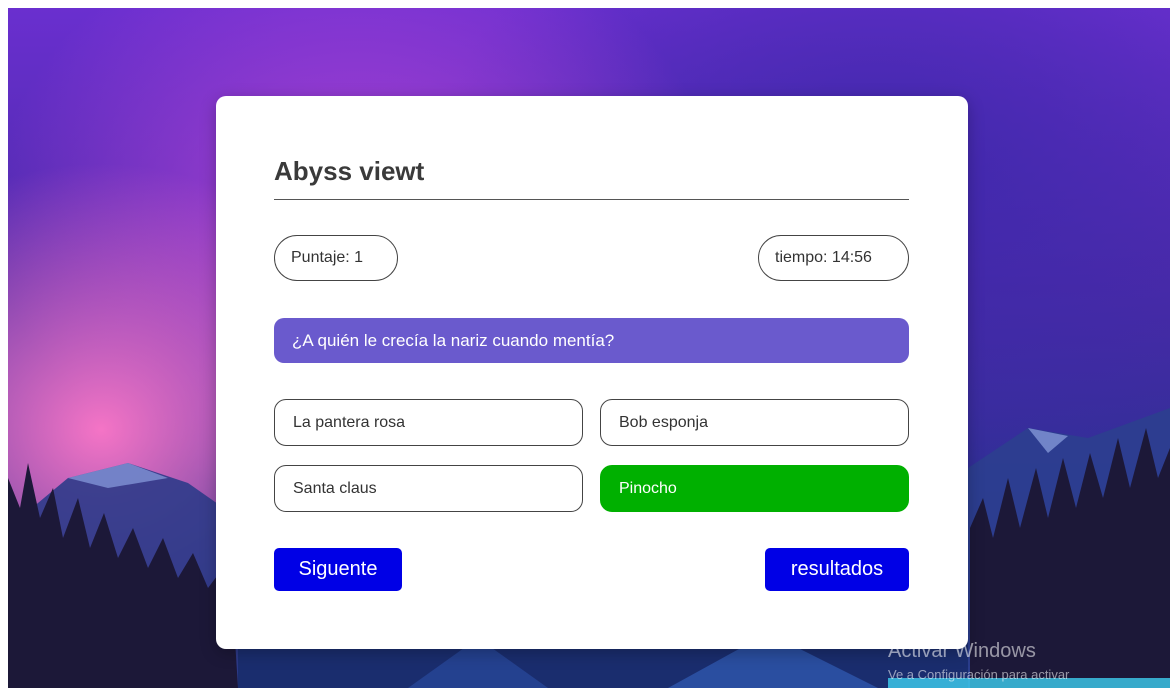 This screenshot has height=688, width=1170. I want to click on answer-option-correct: Pinocho, so click(754, 488).